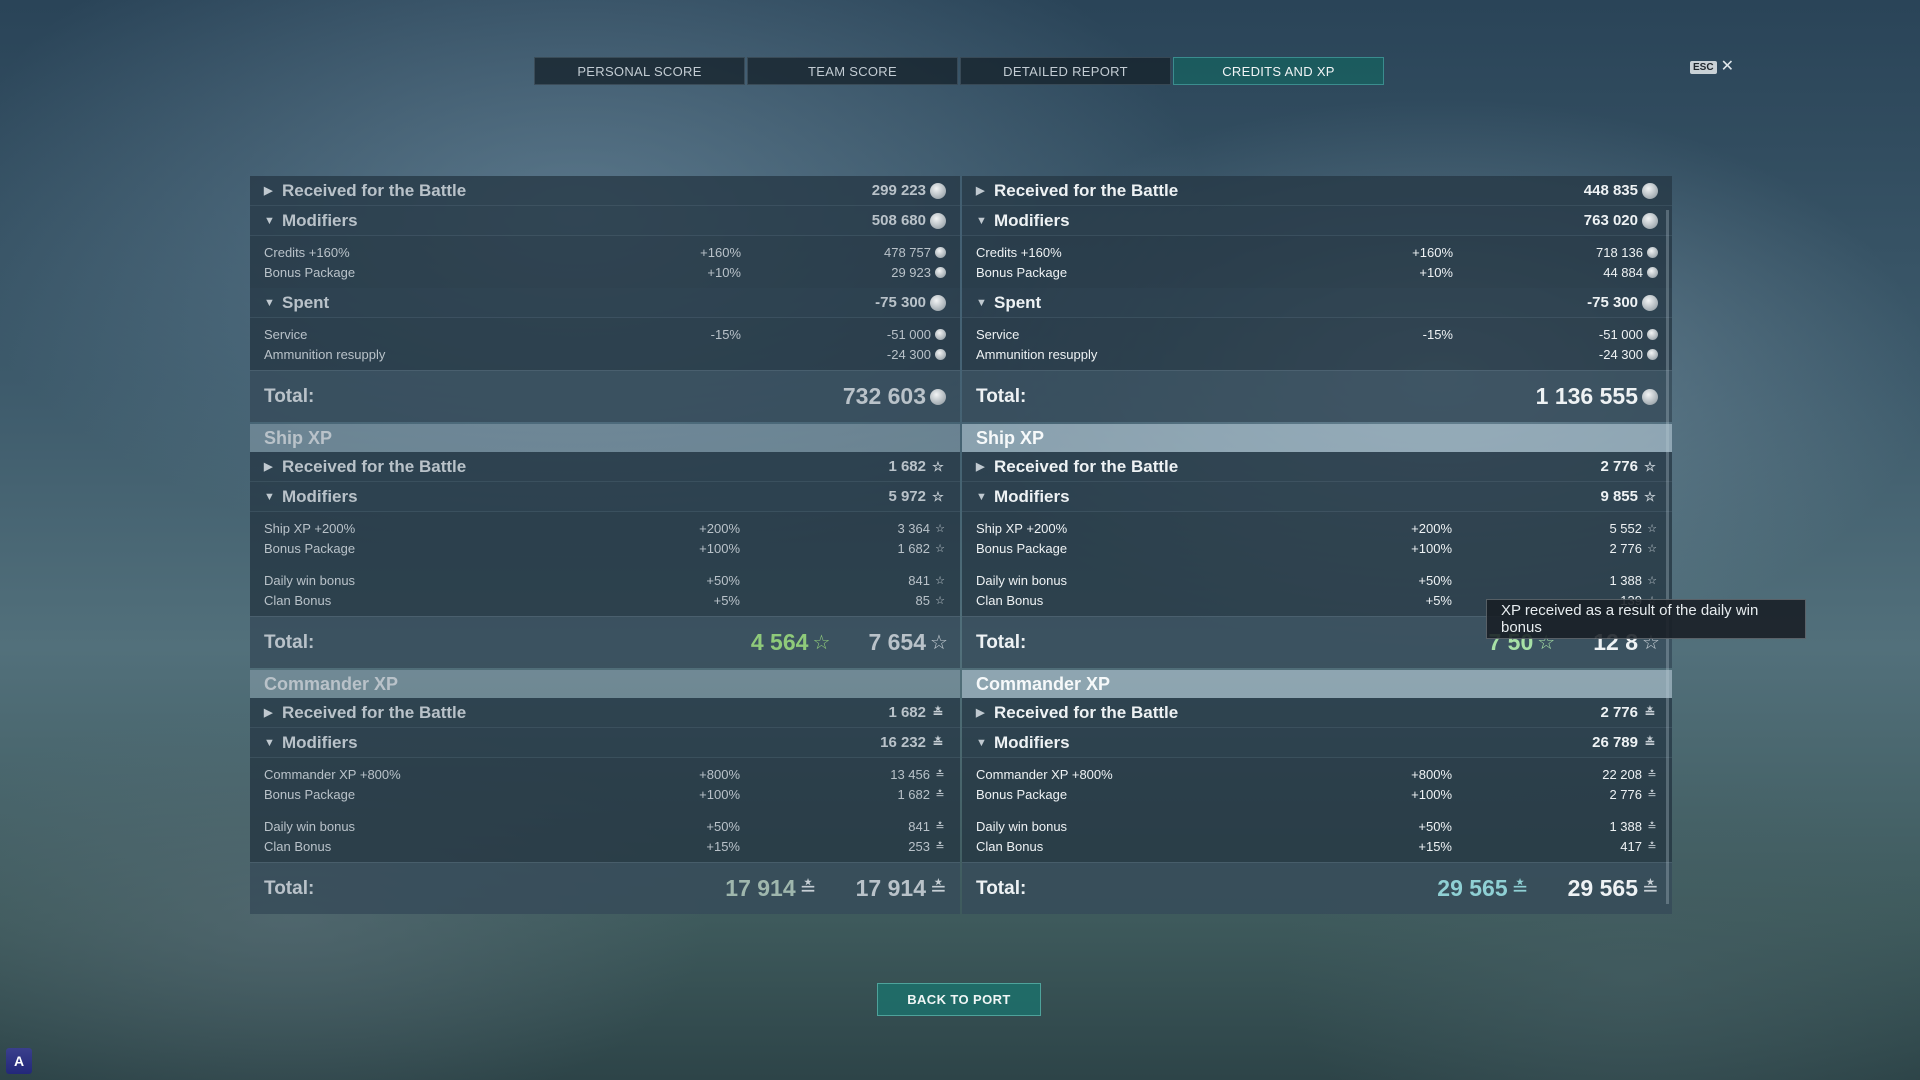 The height and width of the screenshot is (1080, 1920). I want to click on tab-detailed-report: DETAILED REPORT, so click(1065, 71).